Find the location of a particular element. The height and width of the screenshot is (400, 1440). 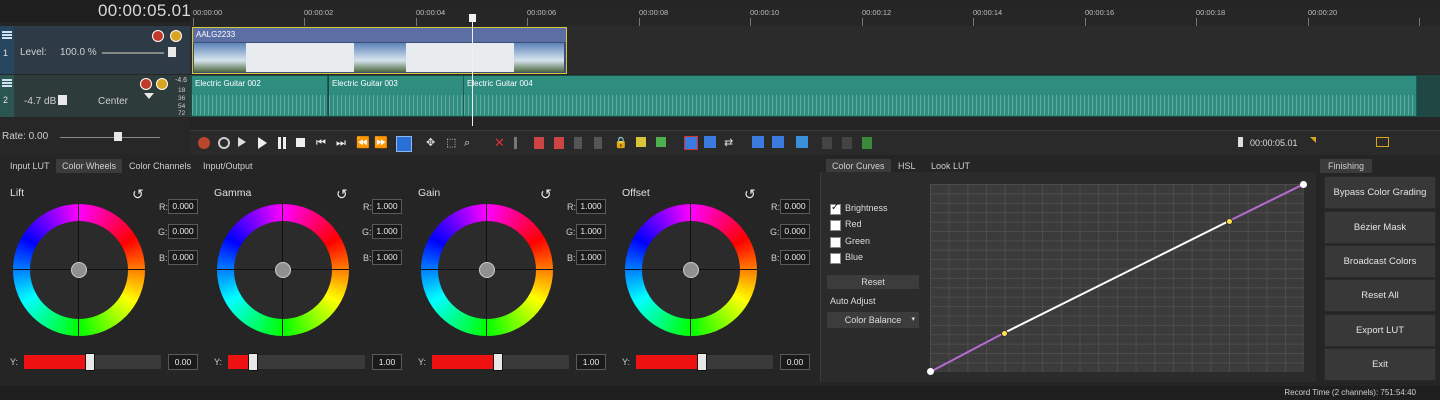

audio-clip: Electric Guitar 002 is located at coordinates (260, 96).